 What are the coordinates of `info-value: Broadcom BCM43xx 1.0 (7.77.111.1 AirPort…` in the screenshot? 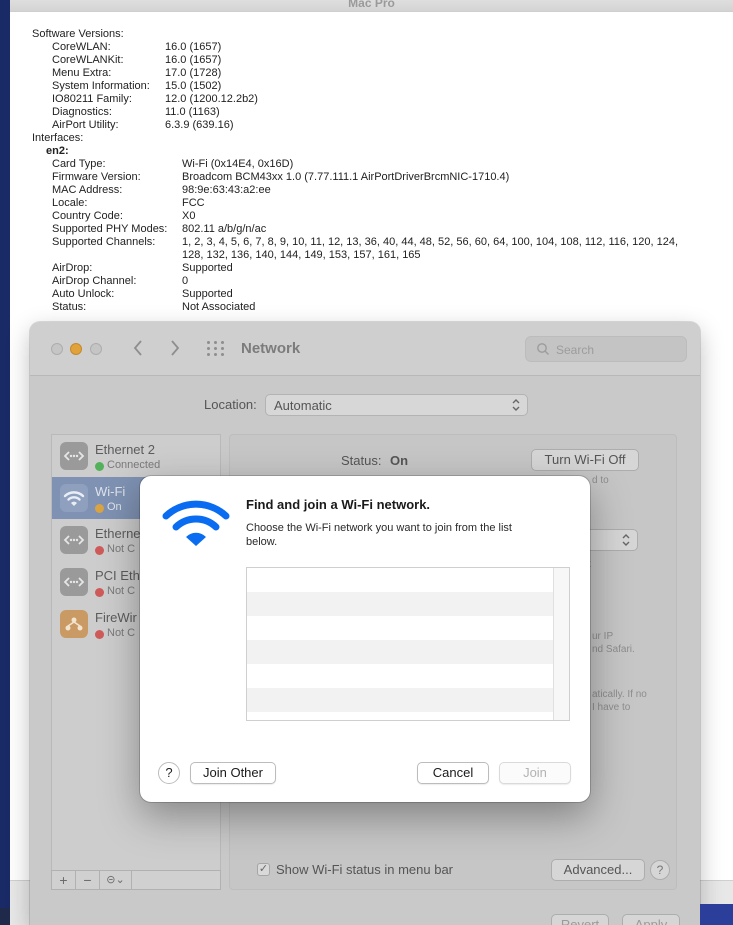 It's located at (346, 177).